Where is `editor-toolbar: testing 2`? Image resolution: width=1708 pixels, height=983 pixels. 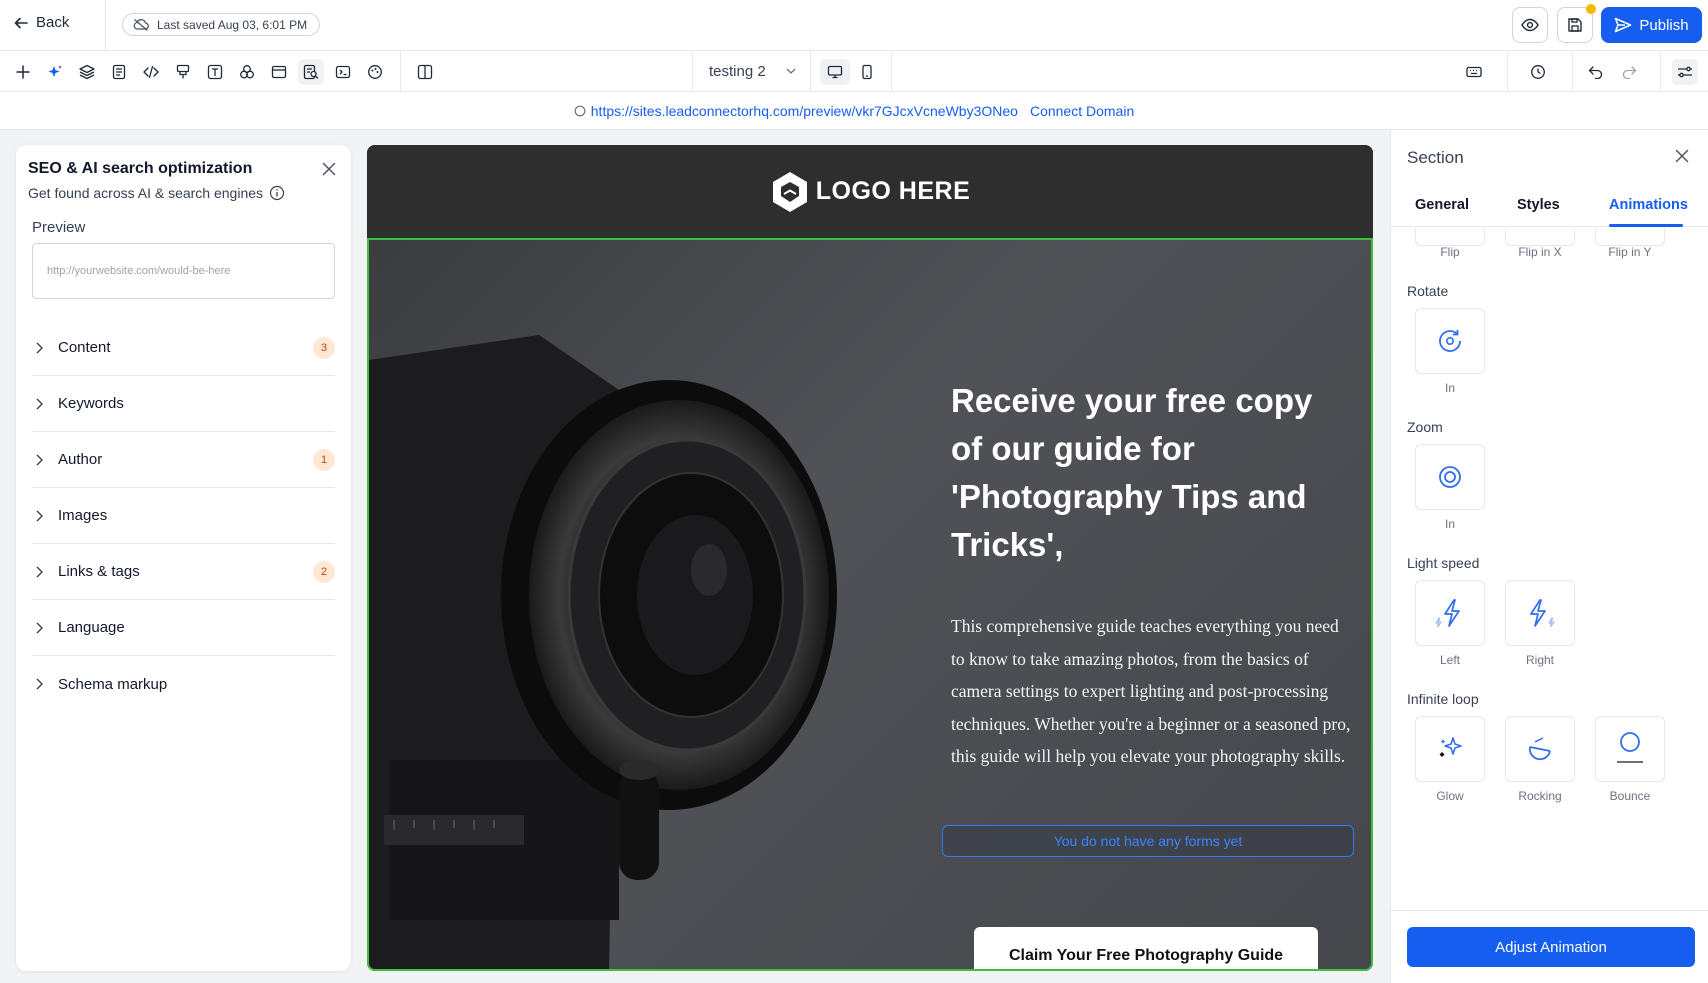
editor-toolbar: testing 2 is located at coordinates (854, 71).